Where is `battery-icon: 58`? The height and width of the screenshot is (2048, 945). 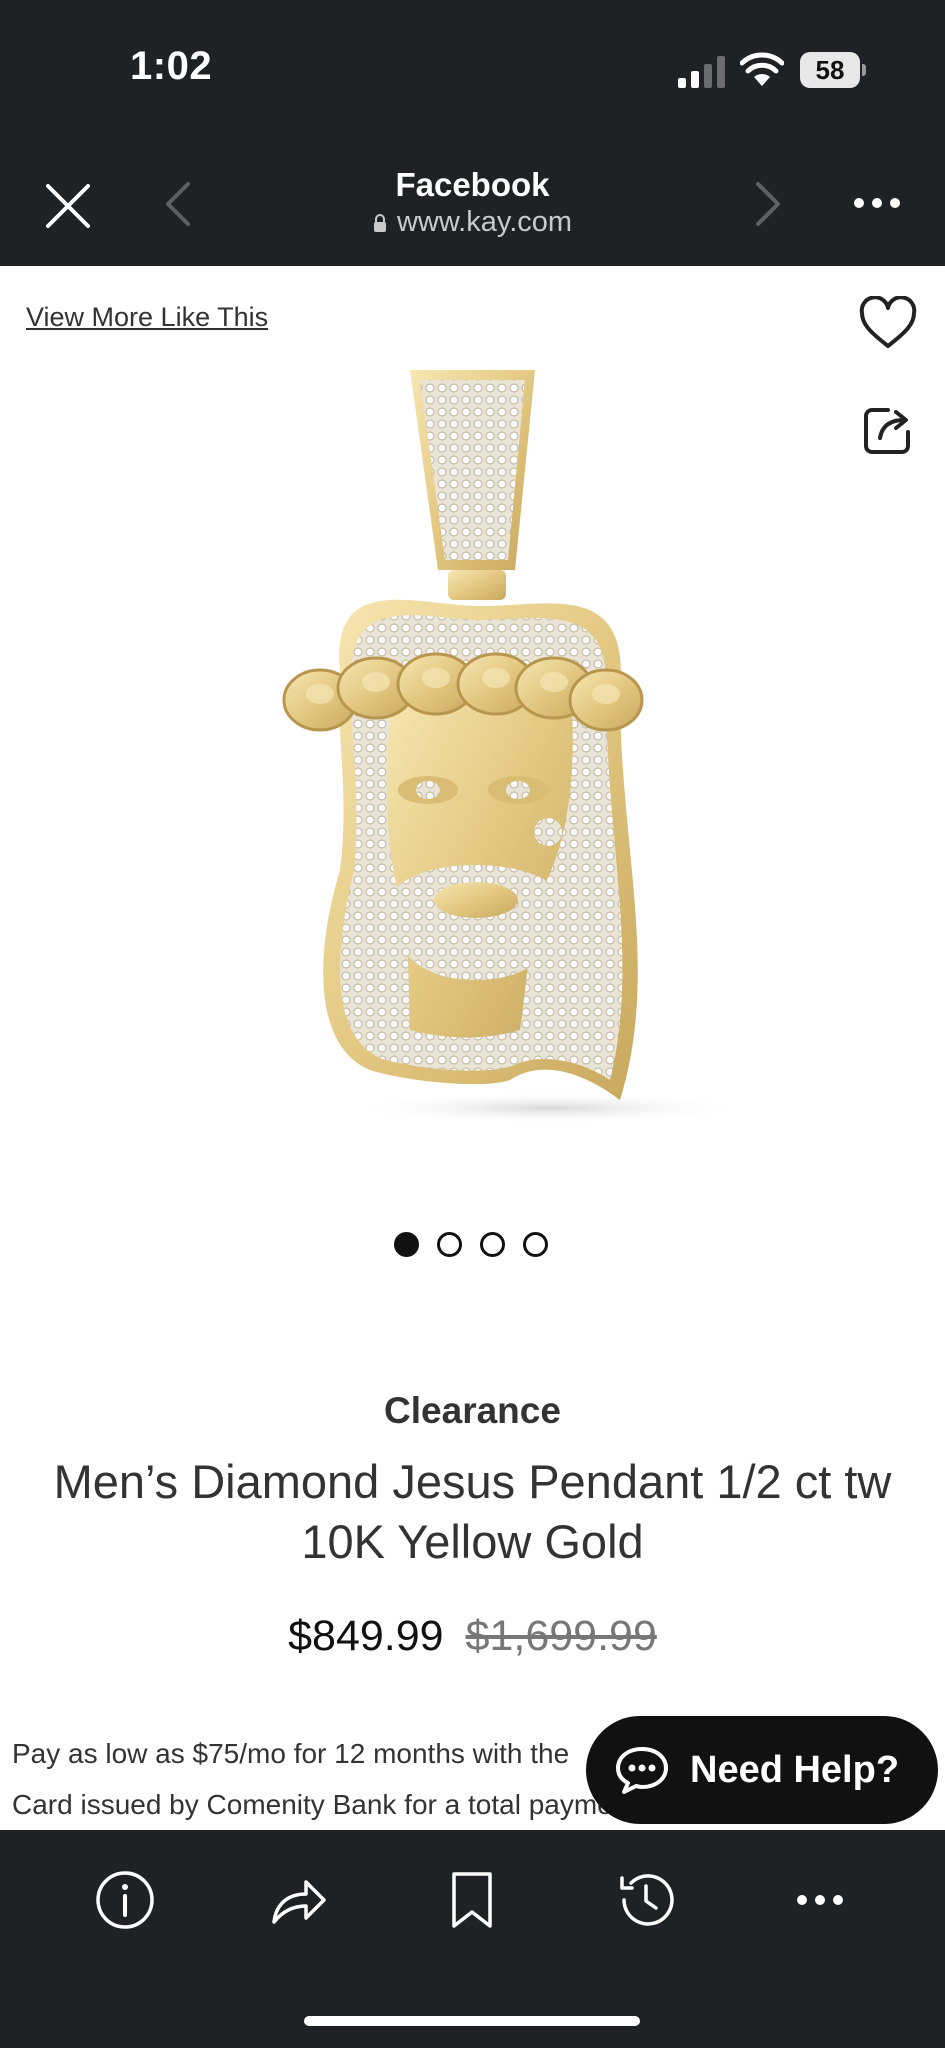 battery-icon: 58 is located at coordinates (833, 70).